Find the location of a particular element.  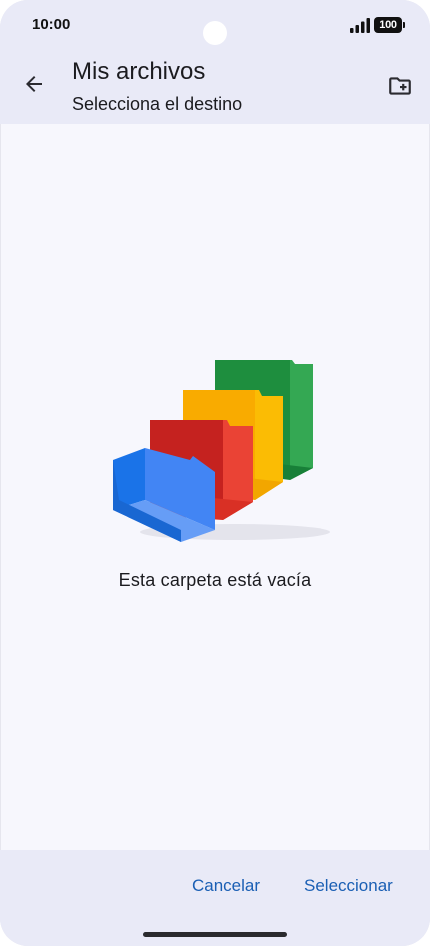

empty-folders-illustration is located at coordinates (221, 451).